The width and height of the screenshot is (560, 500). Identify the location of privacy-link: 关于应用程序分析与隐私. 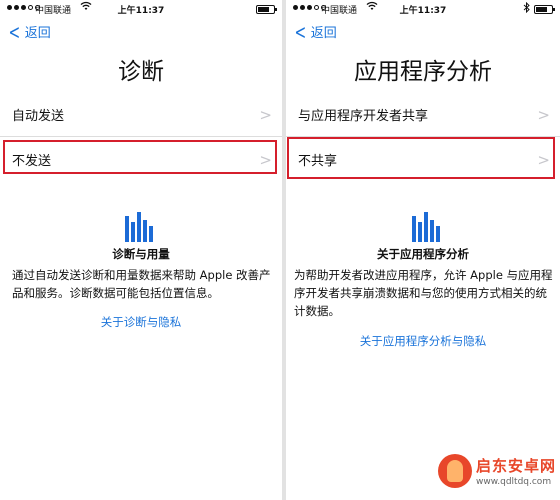
(423, 341).